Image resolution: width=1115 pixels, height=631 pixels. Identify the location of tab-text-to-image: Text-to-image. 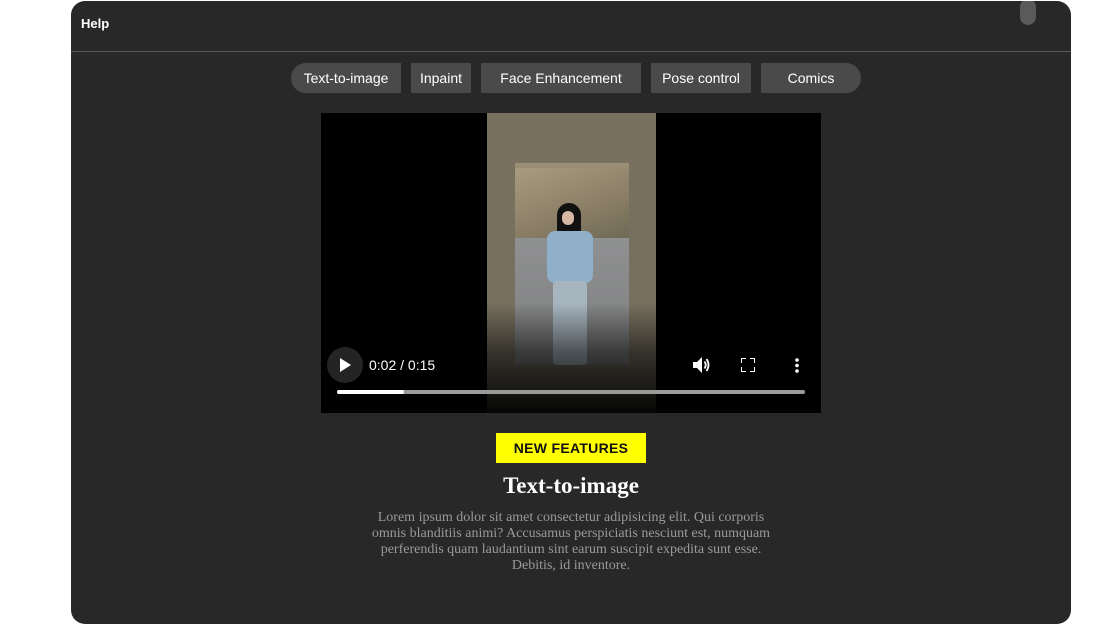
(346, 78).